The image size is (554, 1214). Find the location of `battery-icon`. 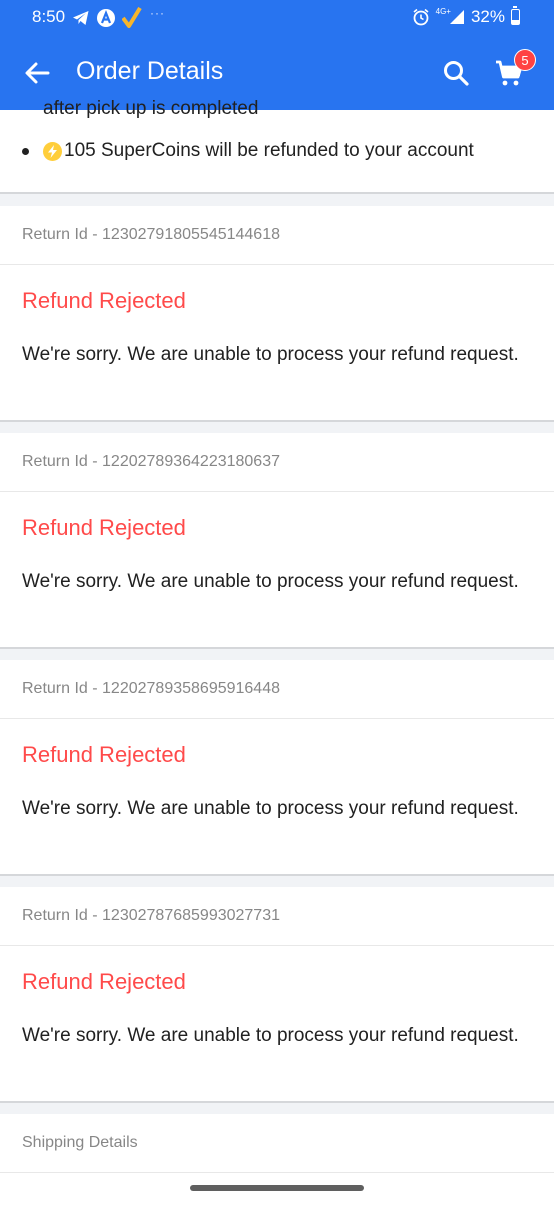

battery-icon is located at coordinates (515, 15).